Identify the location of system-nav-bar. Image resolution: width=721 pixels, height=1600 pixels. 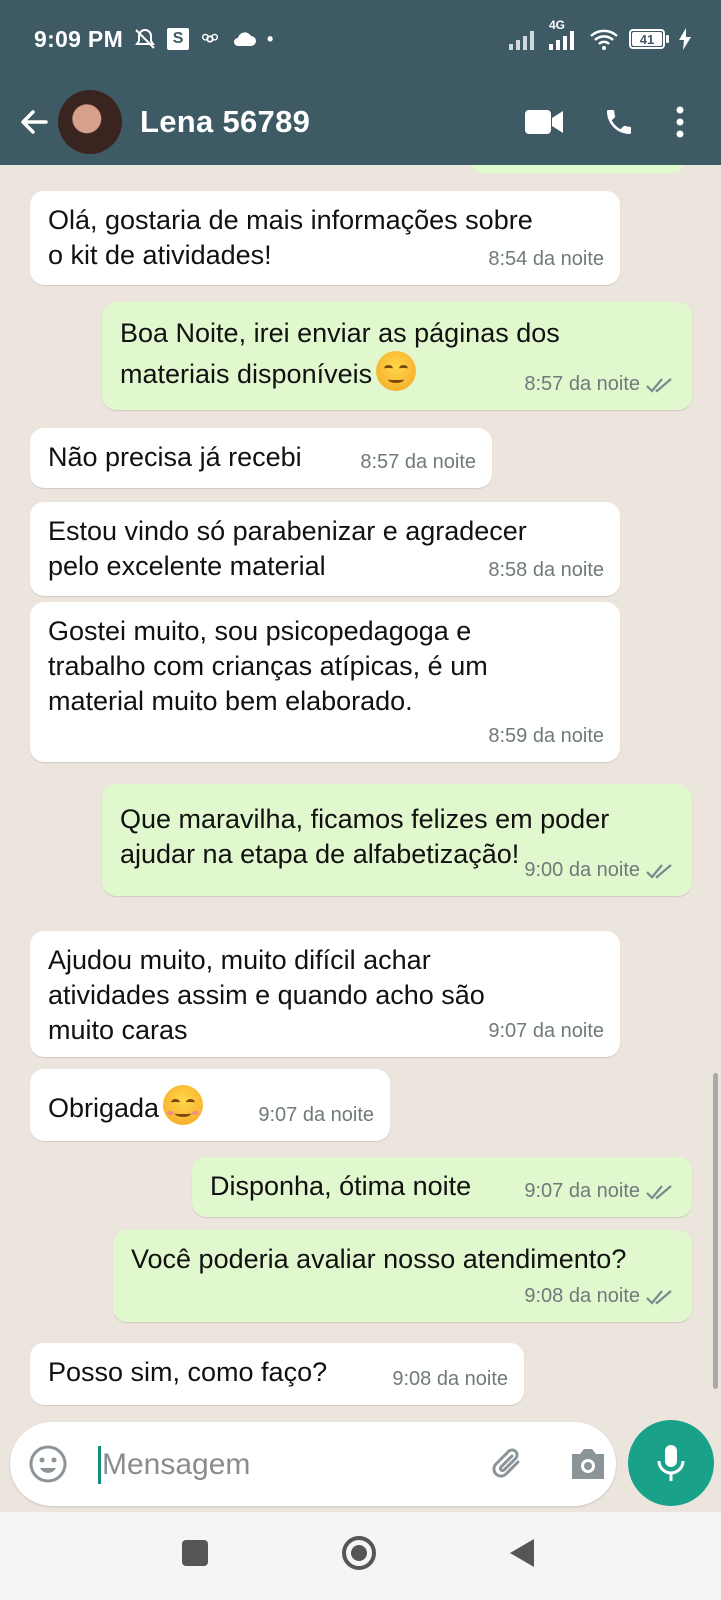
(360, 1556).